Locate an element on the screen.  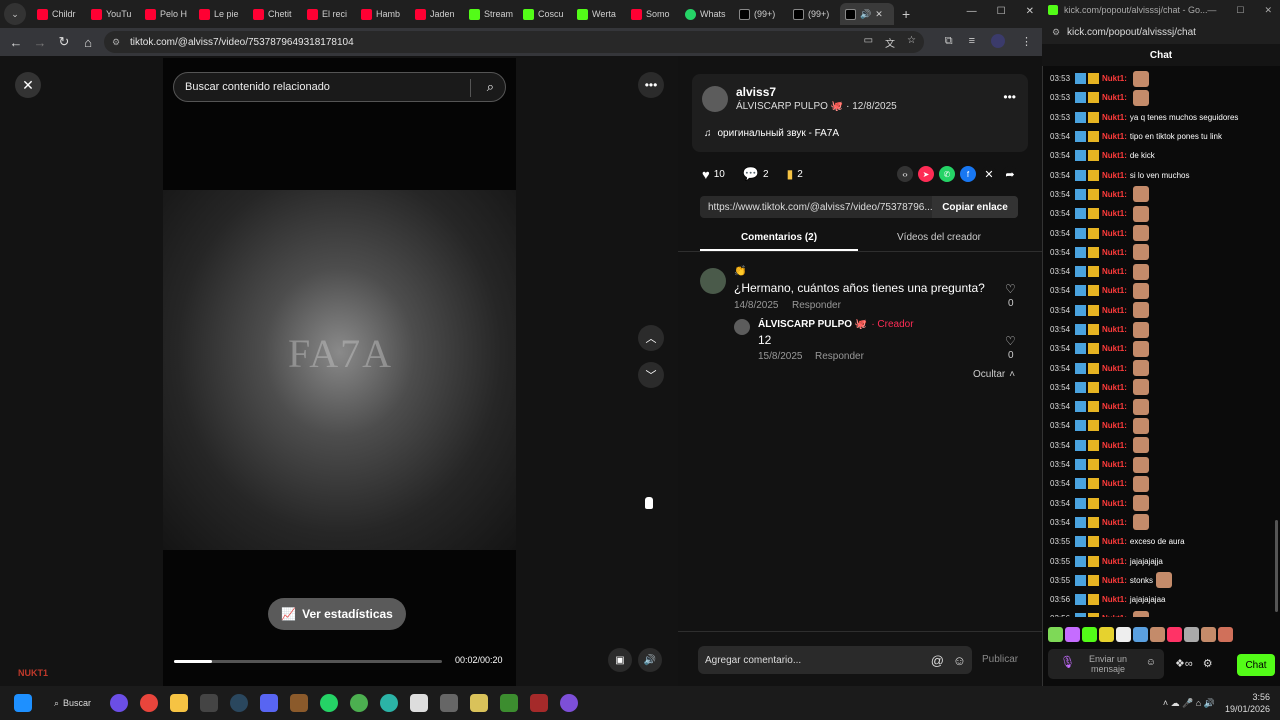
start-icon is located at coordinates (23, 703).